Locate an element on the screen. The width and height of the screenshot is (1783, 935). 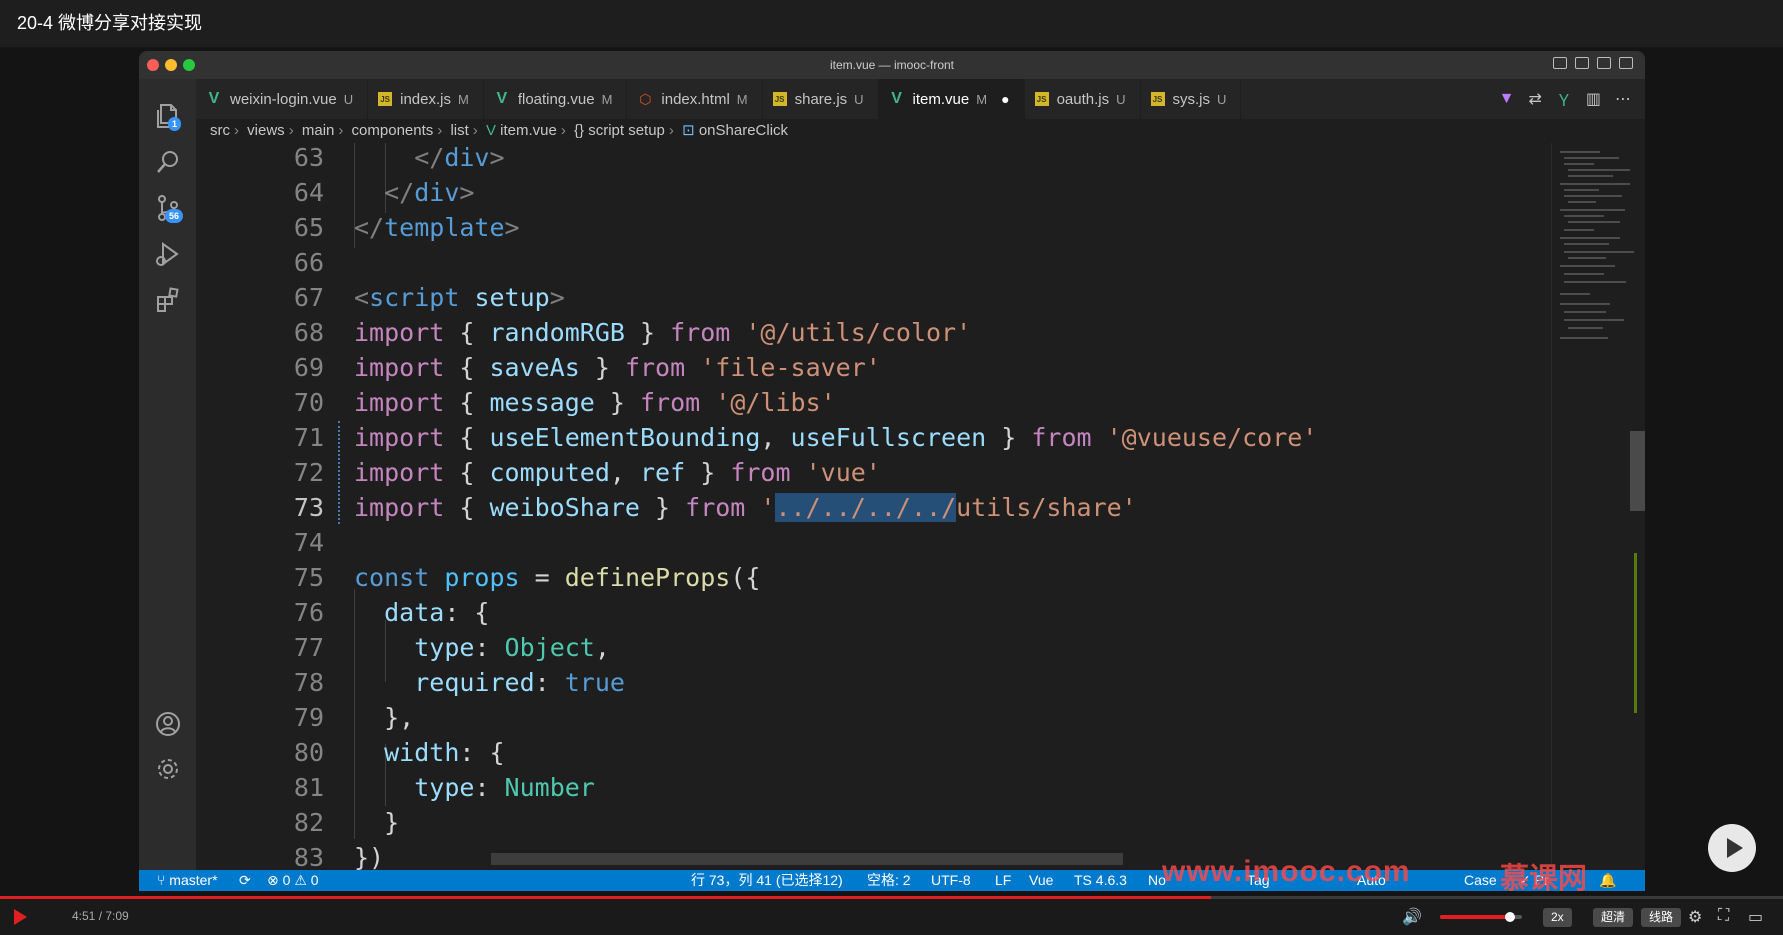
code-line: 66 is located at coordinates (308, 262).